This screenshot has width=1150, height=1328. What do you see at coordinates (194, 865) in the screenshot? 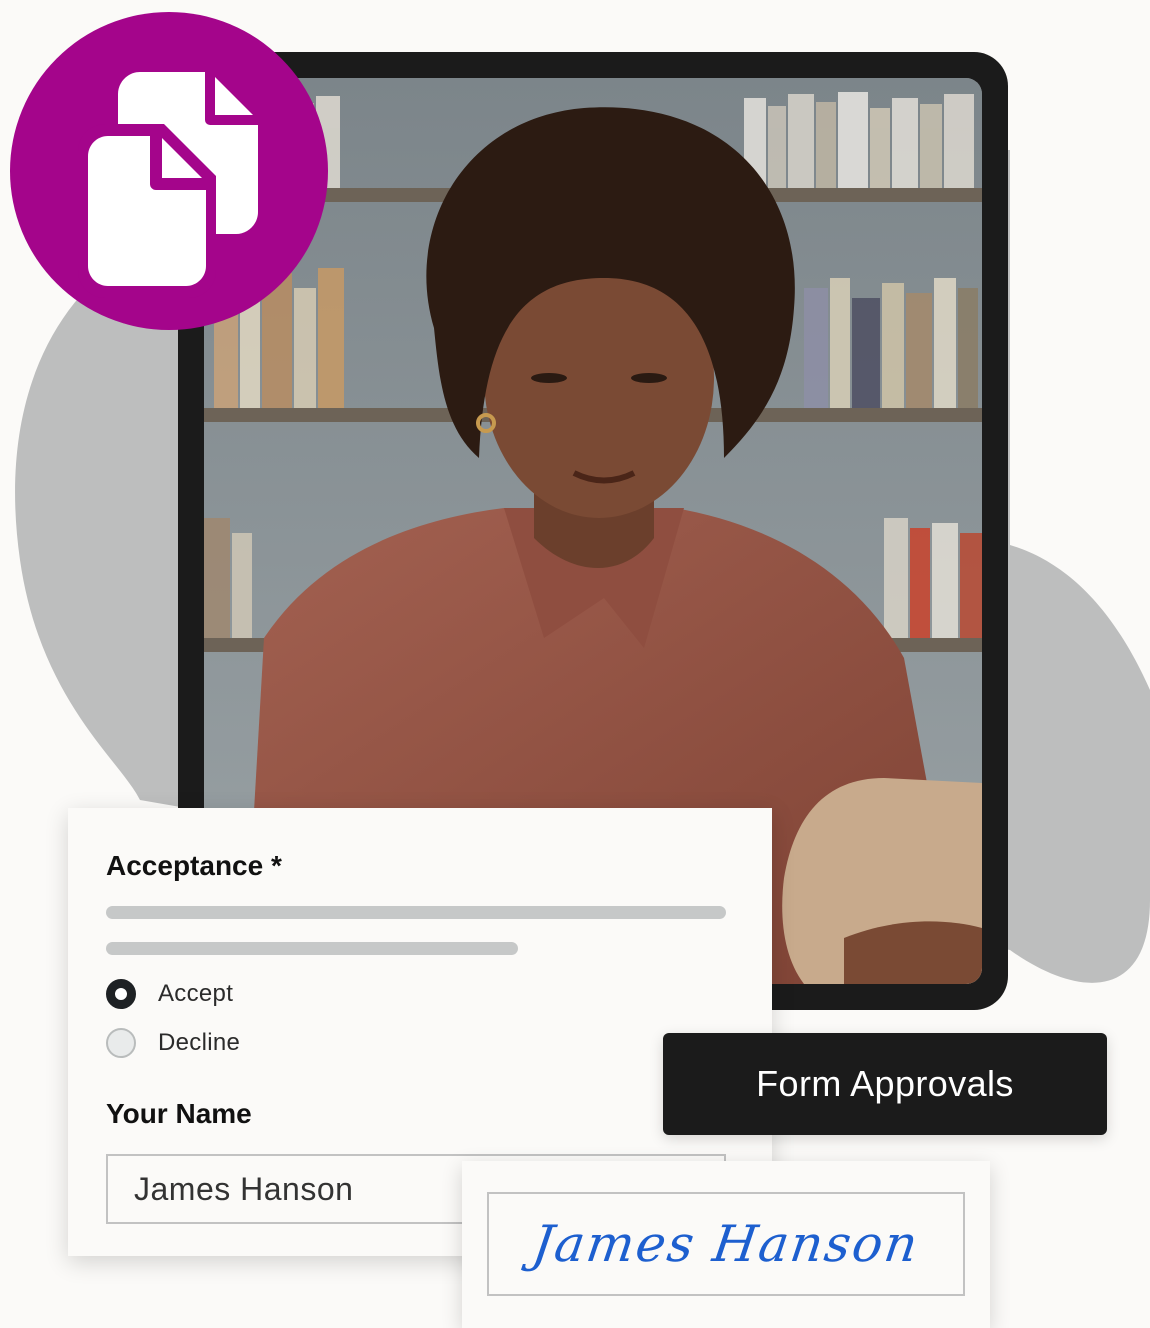
I see `acceptance-heading: Acceptance *` at bounding box center [194, 865].